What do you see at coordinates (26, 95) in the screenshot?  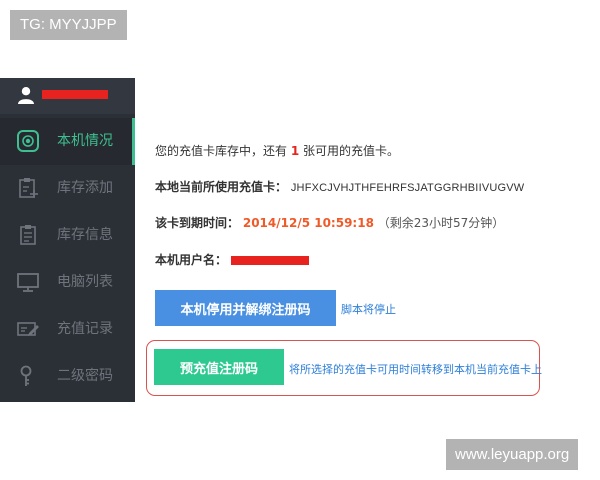 I see `user-icon` at bounding box center [26, 95].